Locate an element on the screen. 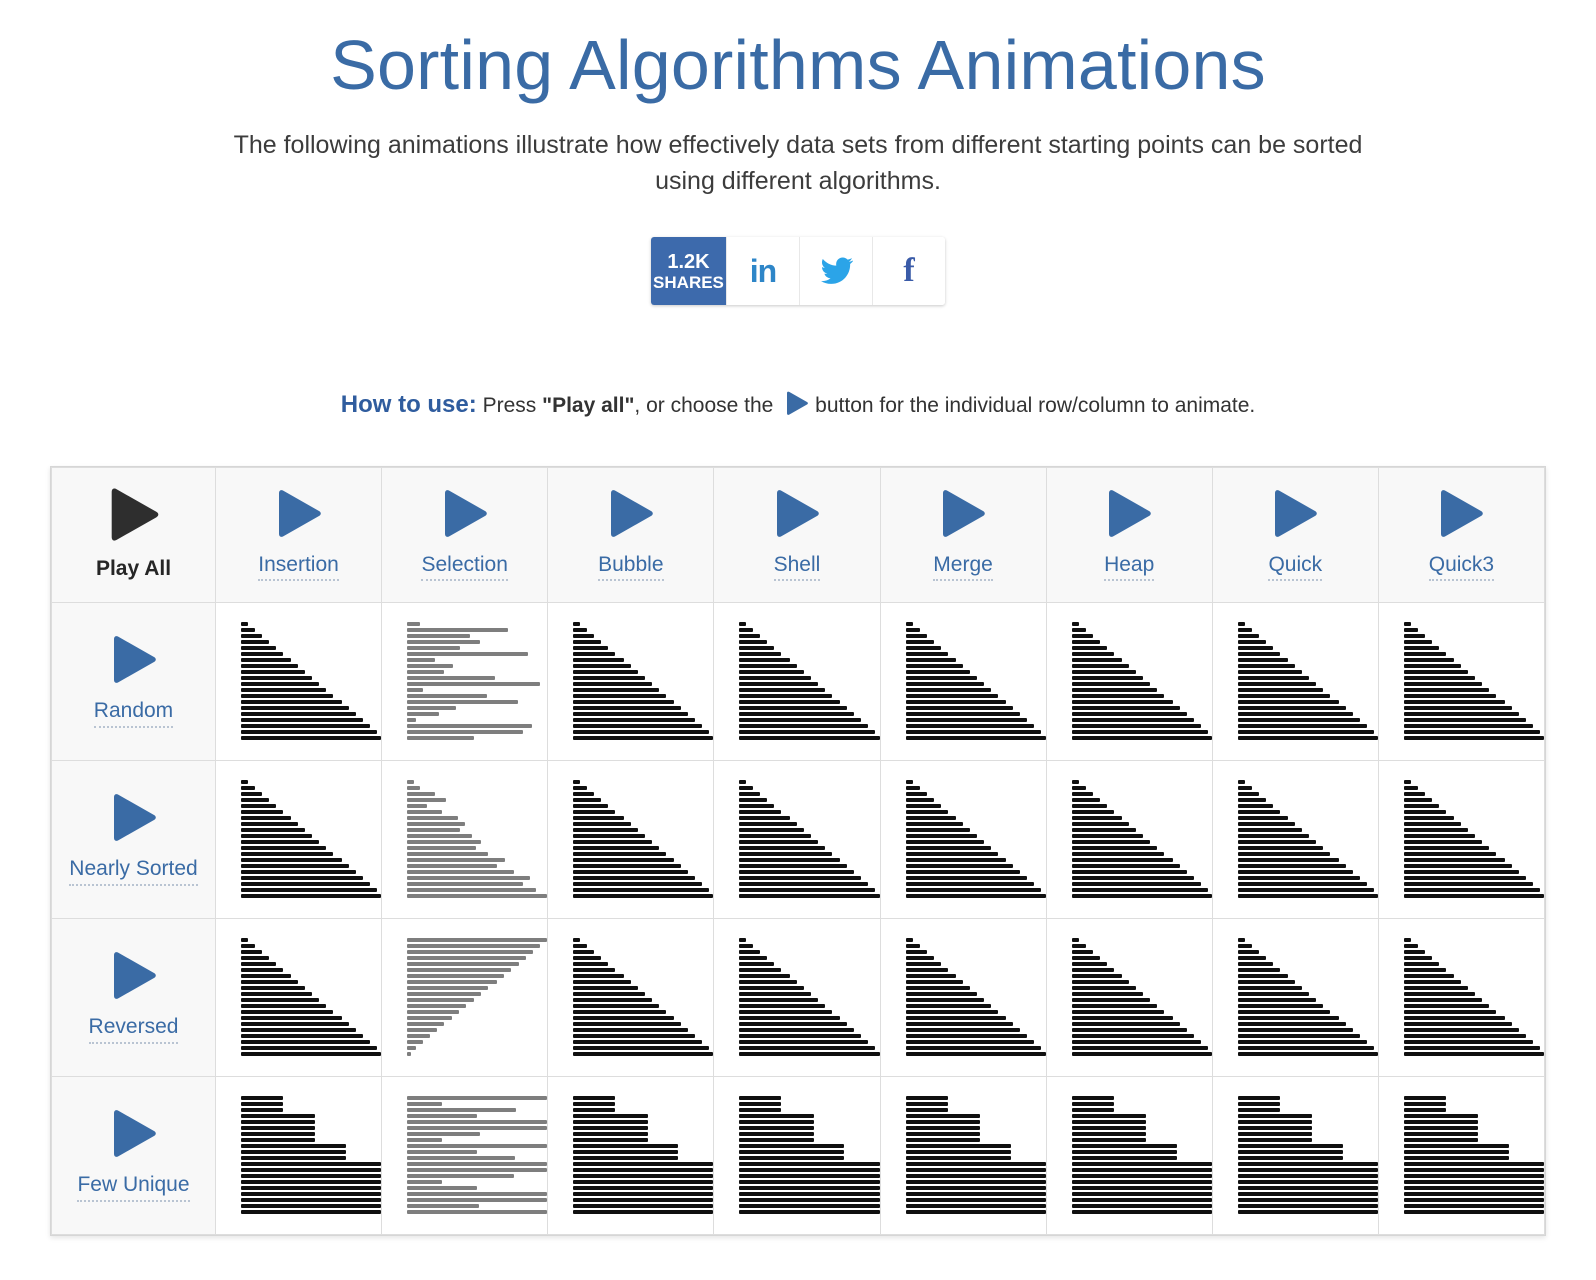 The width and height of the screenshot is (1596, 1280). facebook-share-button: f is located at coordinates (909, 271).